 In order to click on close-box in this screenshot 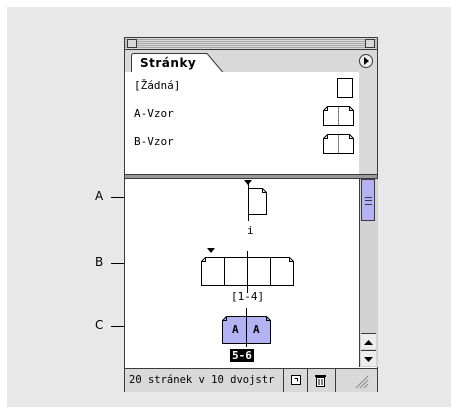, I will do `click(132, 43)`.